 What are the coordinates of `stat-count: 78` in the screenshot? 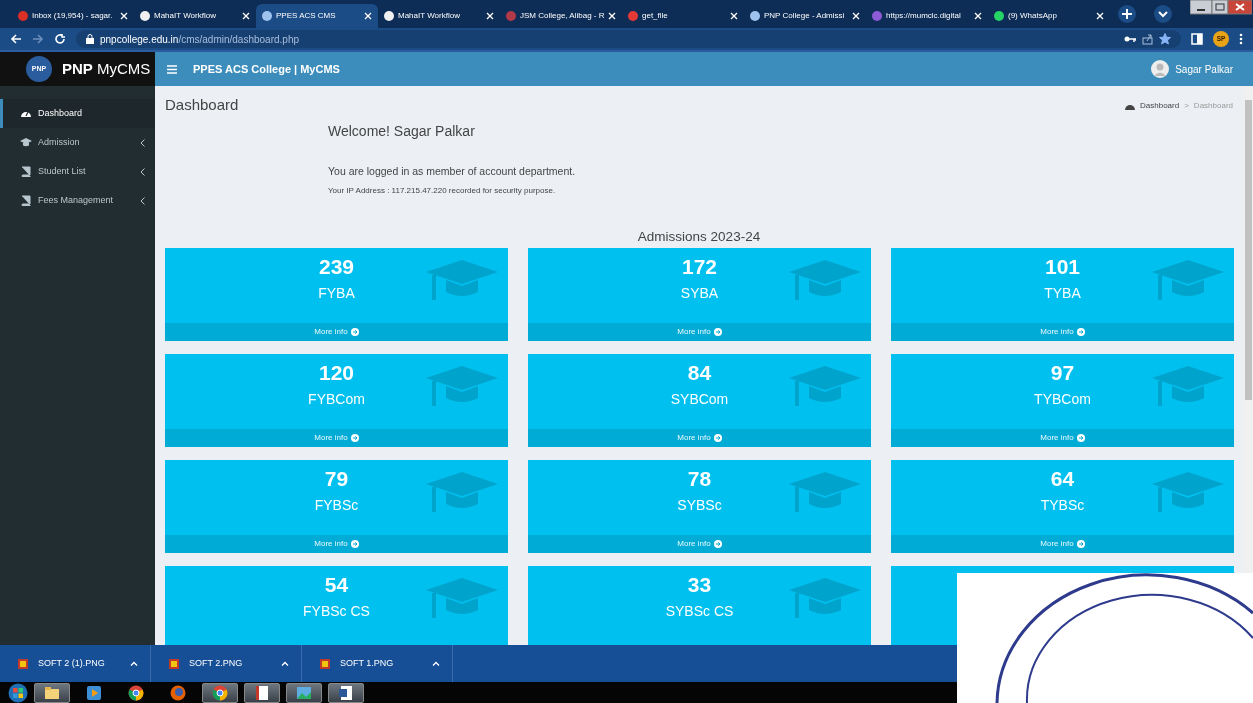 It's located at (699, 479).